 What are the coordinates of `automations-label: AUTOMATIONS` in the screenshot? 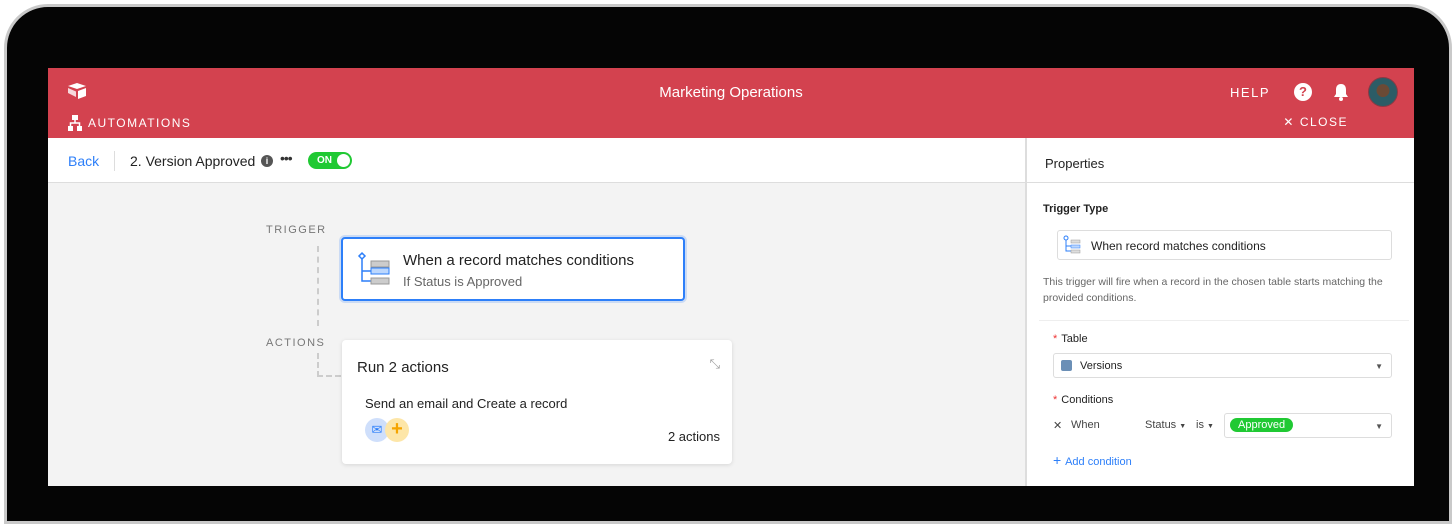 It's located at (140, 123).